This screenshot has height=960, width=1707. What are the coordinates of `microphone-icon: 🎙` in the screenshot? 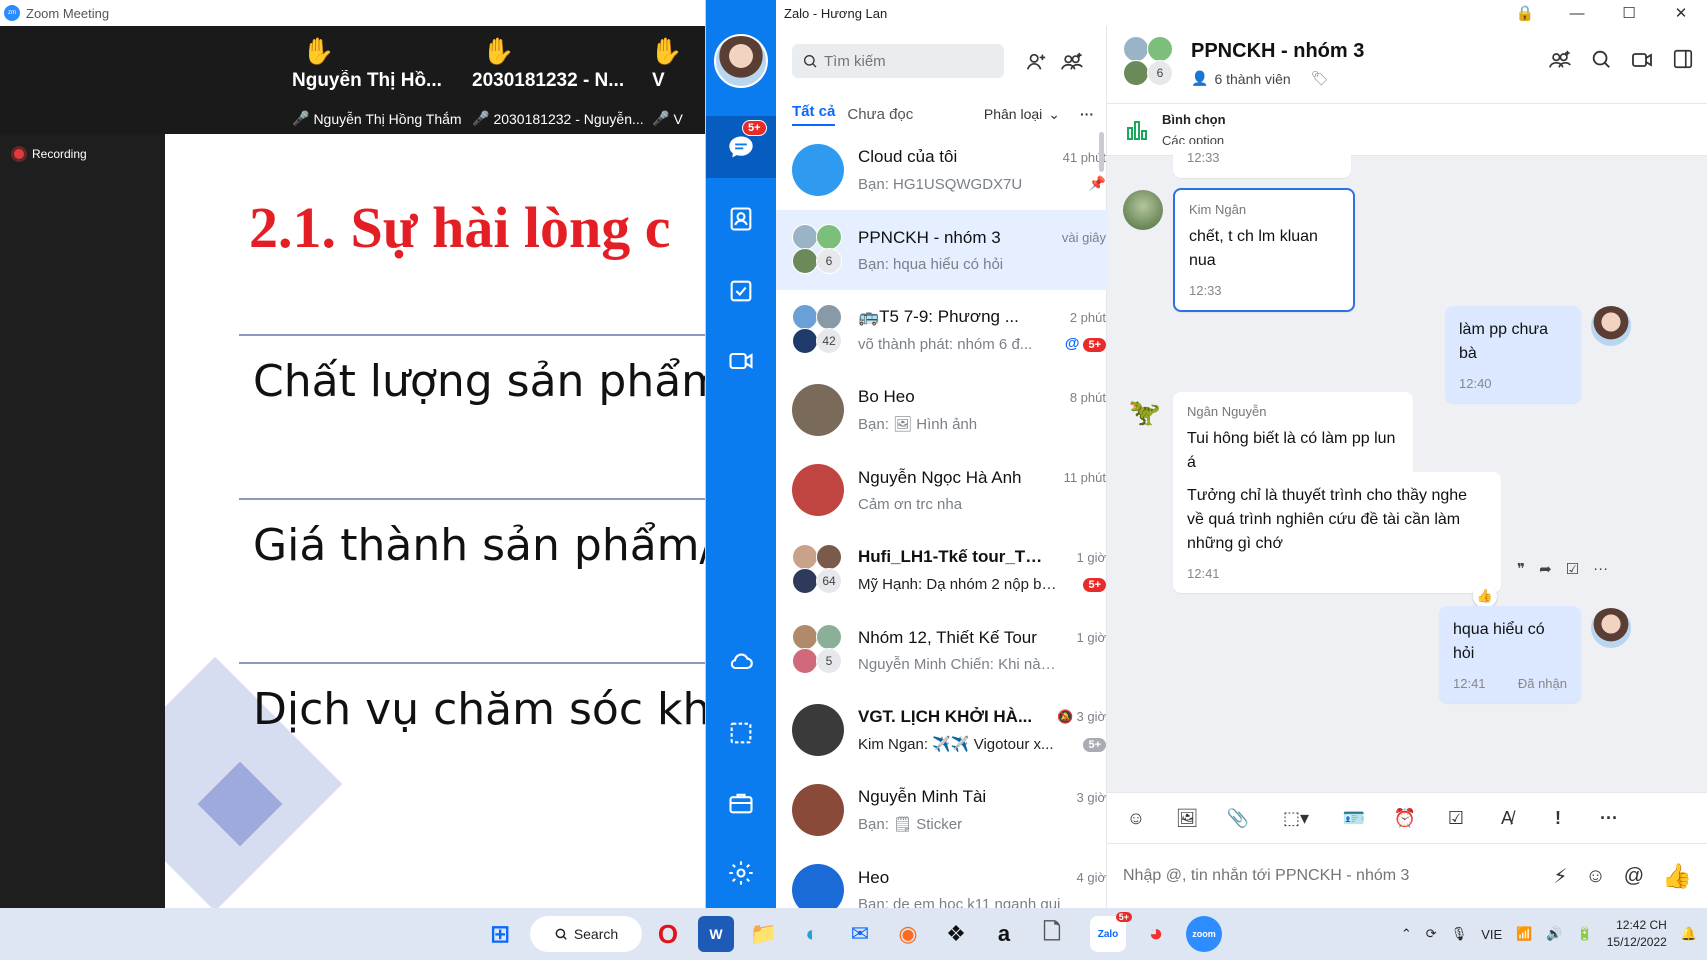 It's located at (1459, 934).